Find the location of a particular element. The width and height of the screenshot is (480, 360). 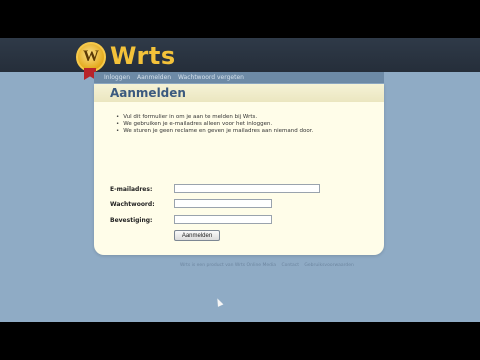

password-label: Wachtwoord: is located at coordinates (132, 204).